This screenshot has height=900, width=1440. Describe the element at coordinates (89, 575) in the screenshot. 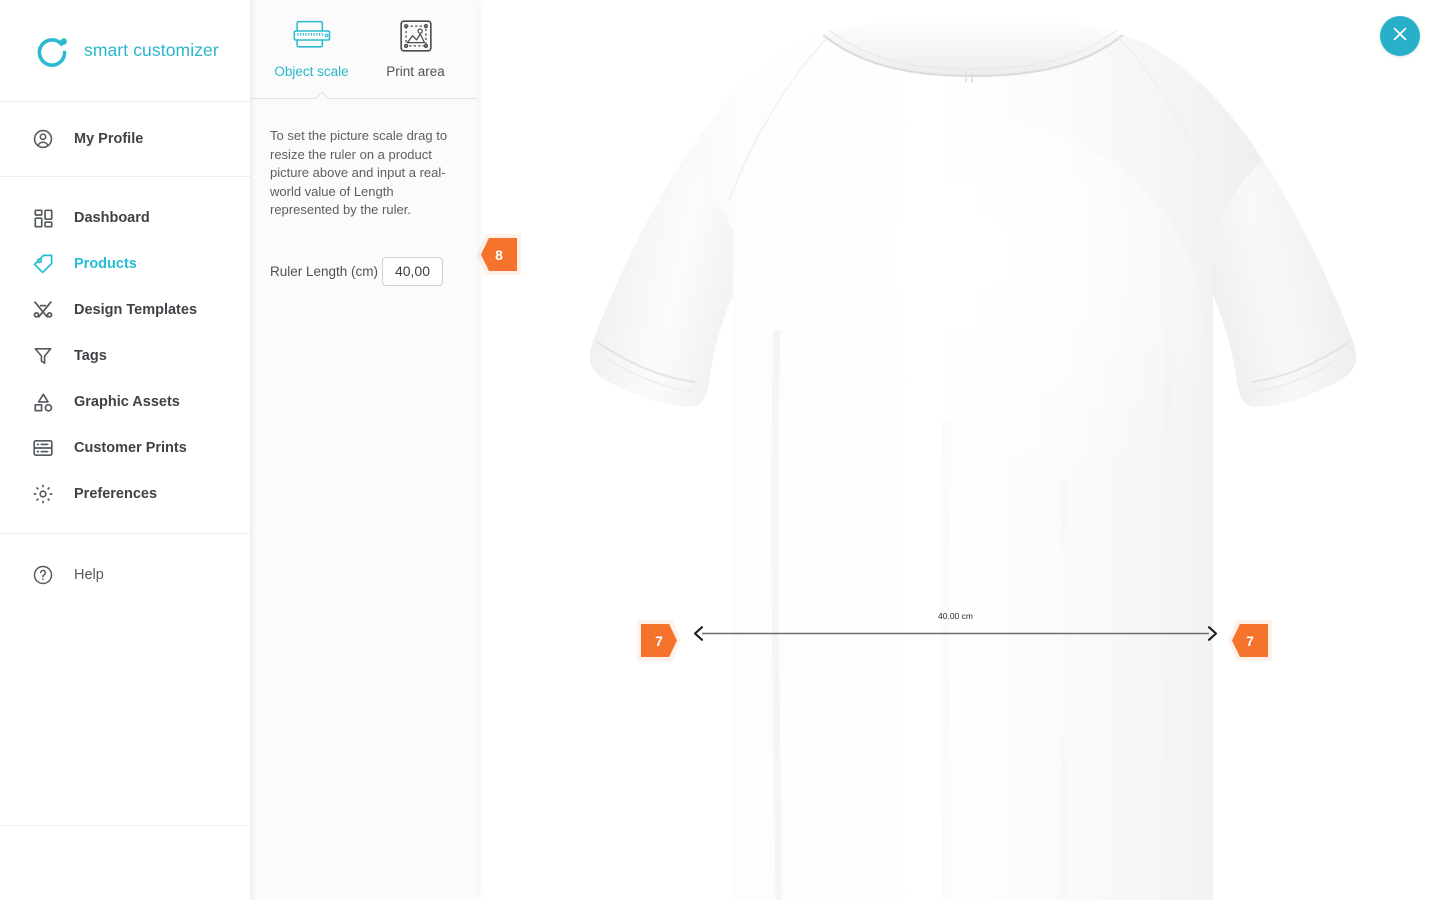

I see `sidebar-item-label: Help` at that location.